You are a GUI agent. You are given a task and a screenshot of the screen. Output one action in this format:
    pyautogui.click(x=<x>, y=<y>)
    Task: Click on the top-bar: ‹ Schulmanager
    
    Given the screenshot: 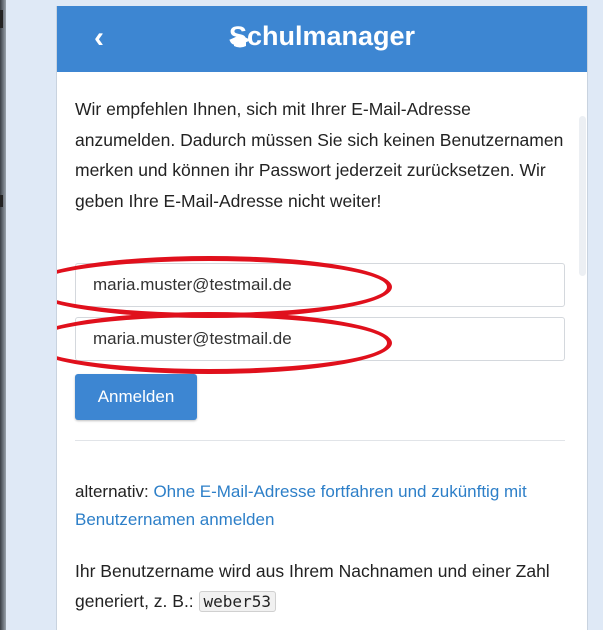 What is the action you would take?
    pyautogui.click(x=322, y=39)
    